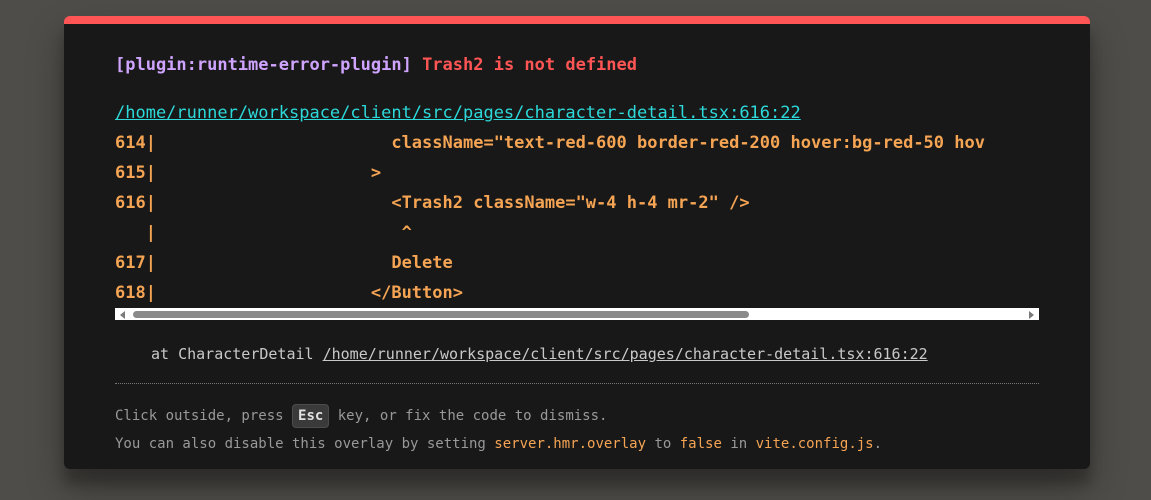  What do you see at coordinates (529, 65) in the screenshot?
I see `error-message-text: Trash2 is not defined` at bounding box center [529, 65].